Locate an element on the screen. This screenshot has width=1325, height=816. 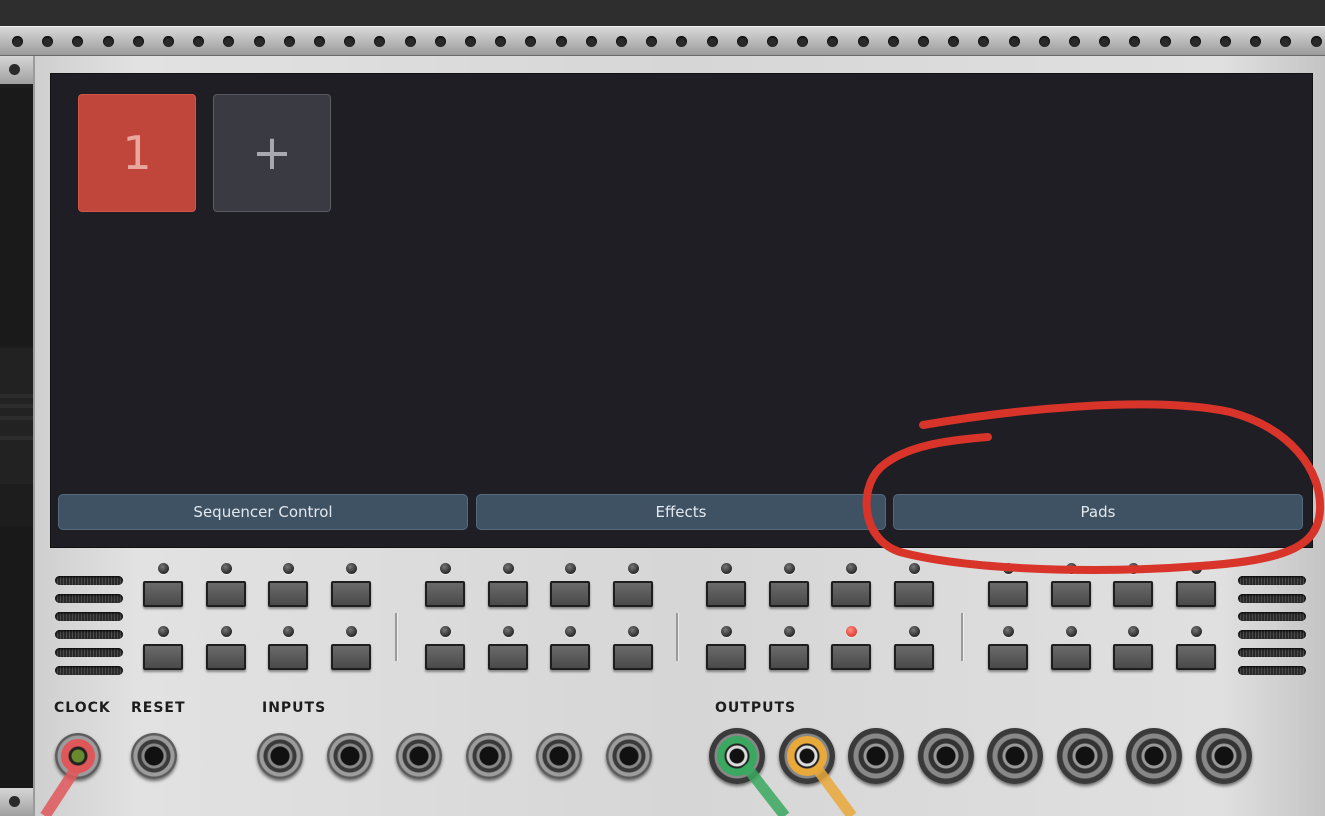
add-sequence-button: + is located at coordinates (272, 153).